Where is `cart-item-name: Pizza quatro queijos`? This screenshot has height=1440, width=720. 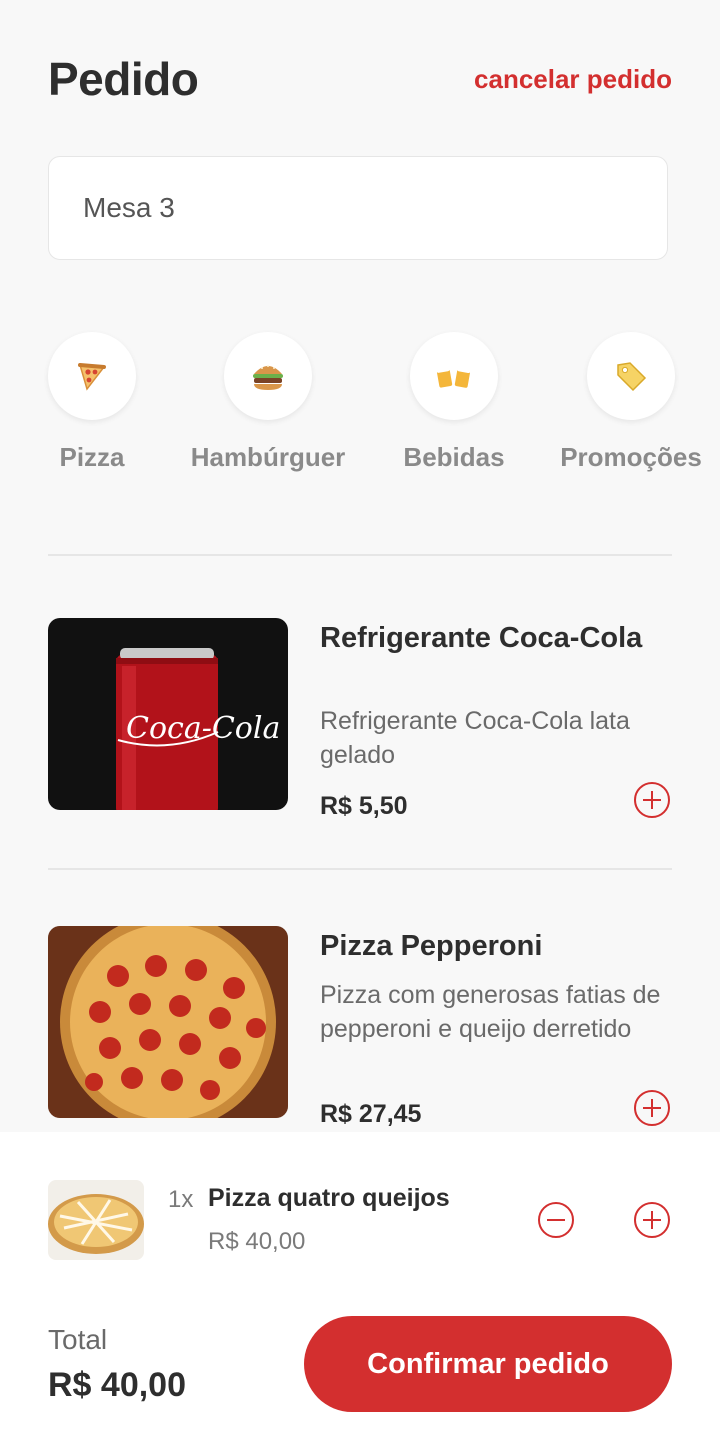 cart-item-name: Pizza quatro queijos is located at coordinates (329, 1198).